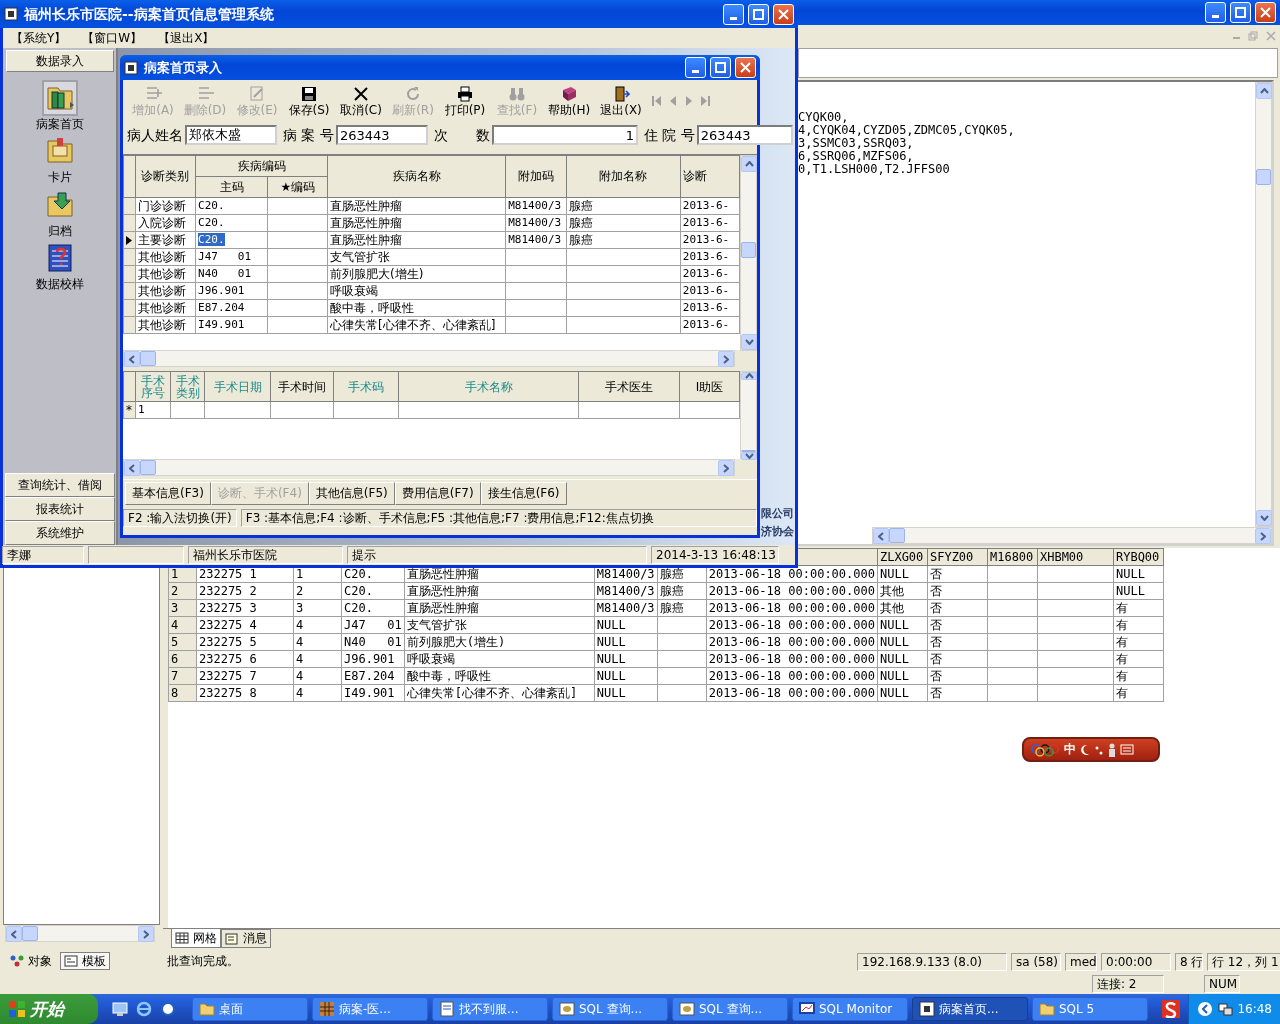  Describe the element at coordinates (1038, 63) in the screenshot. I see `toolbar-field` at that location.